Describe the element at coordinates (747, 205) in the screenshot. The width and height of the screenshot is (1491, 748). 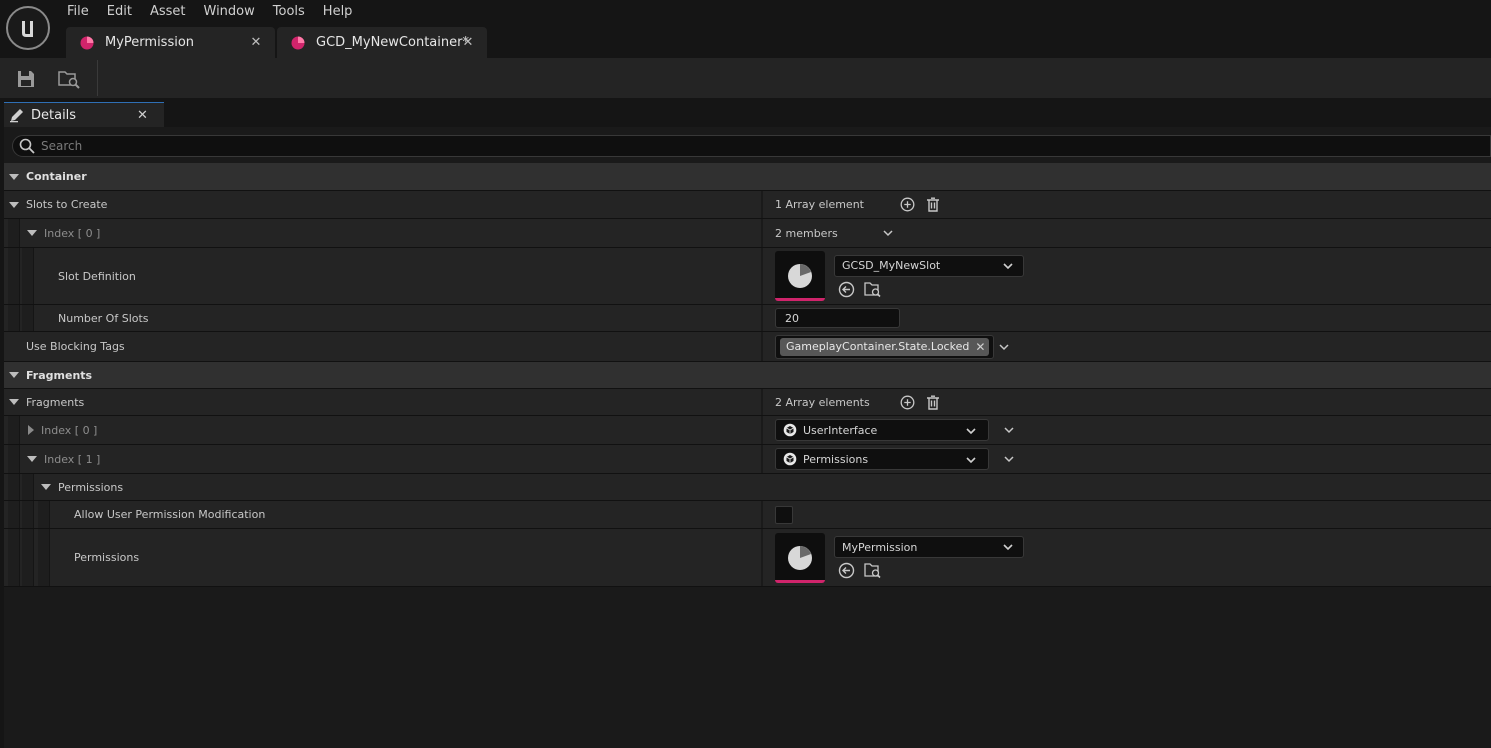
I see `property-slots-to-create: Slots to Create 1 Array element` at that location.